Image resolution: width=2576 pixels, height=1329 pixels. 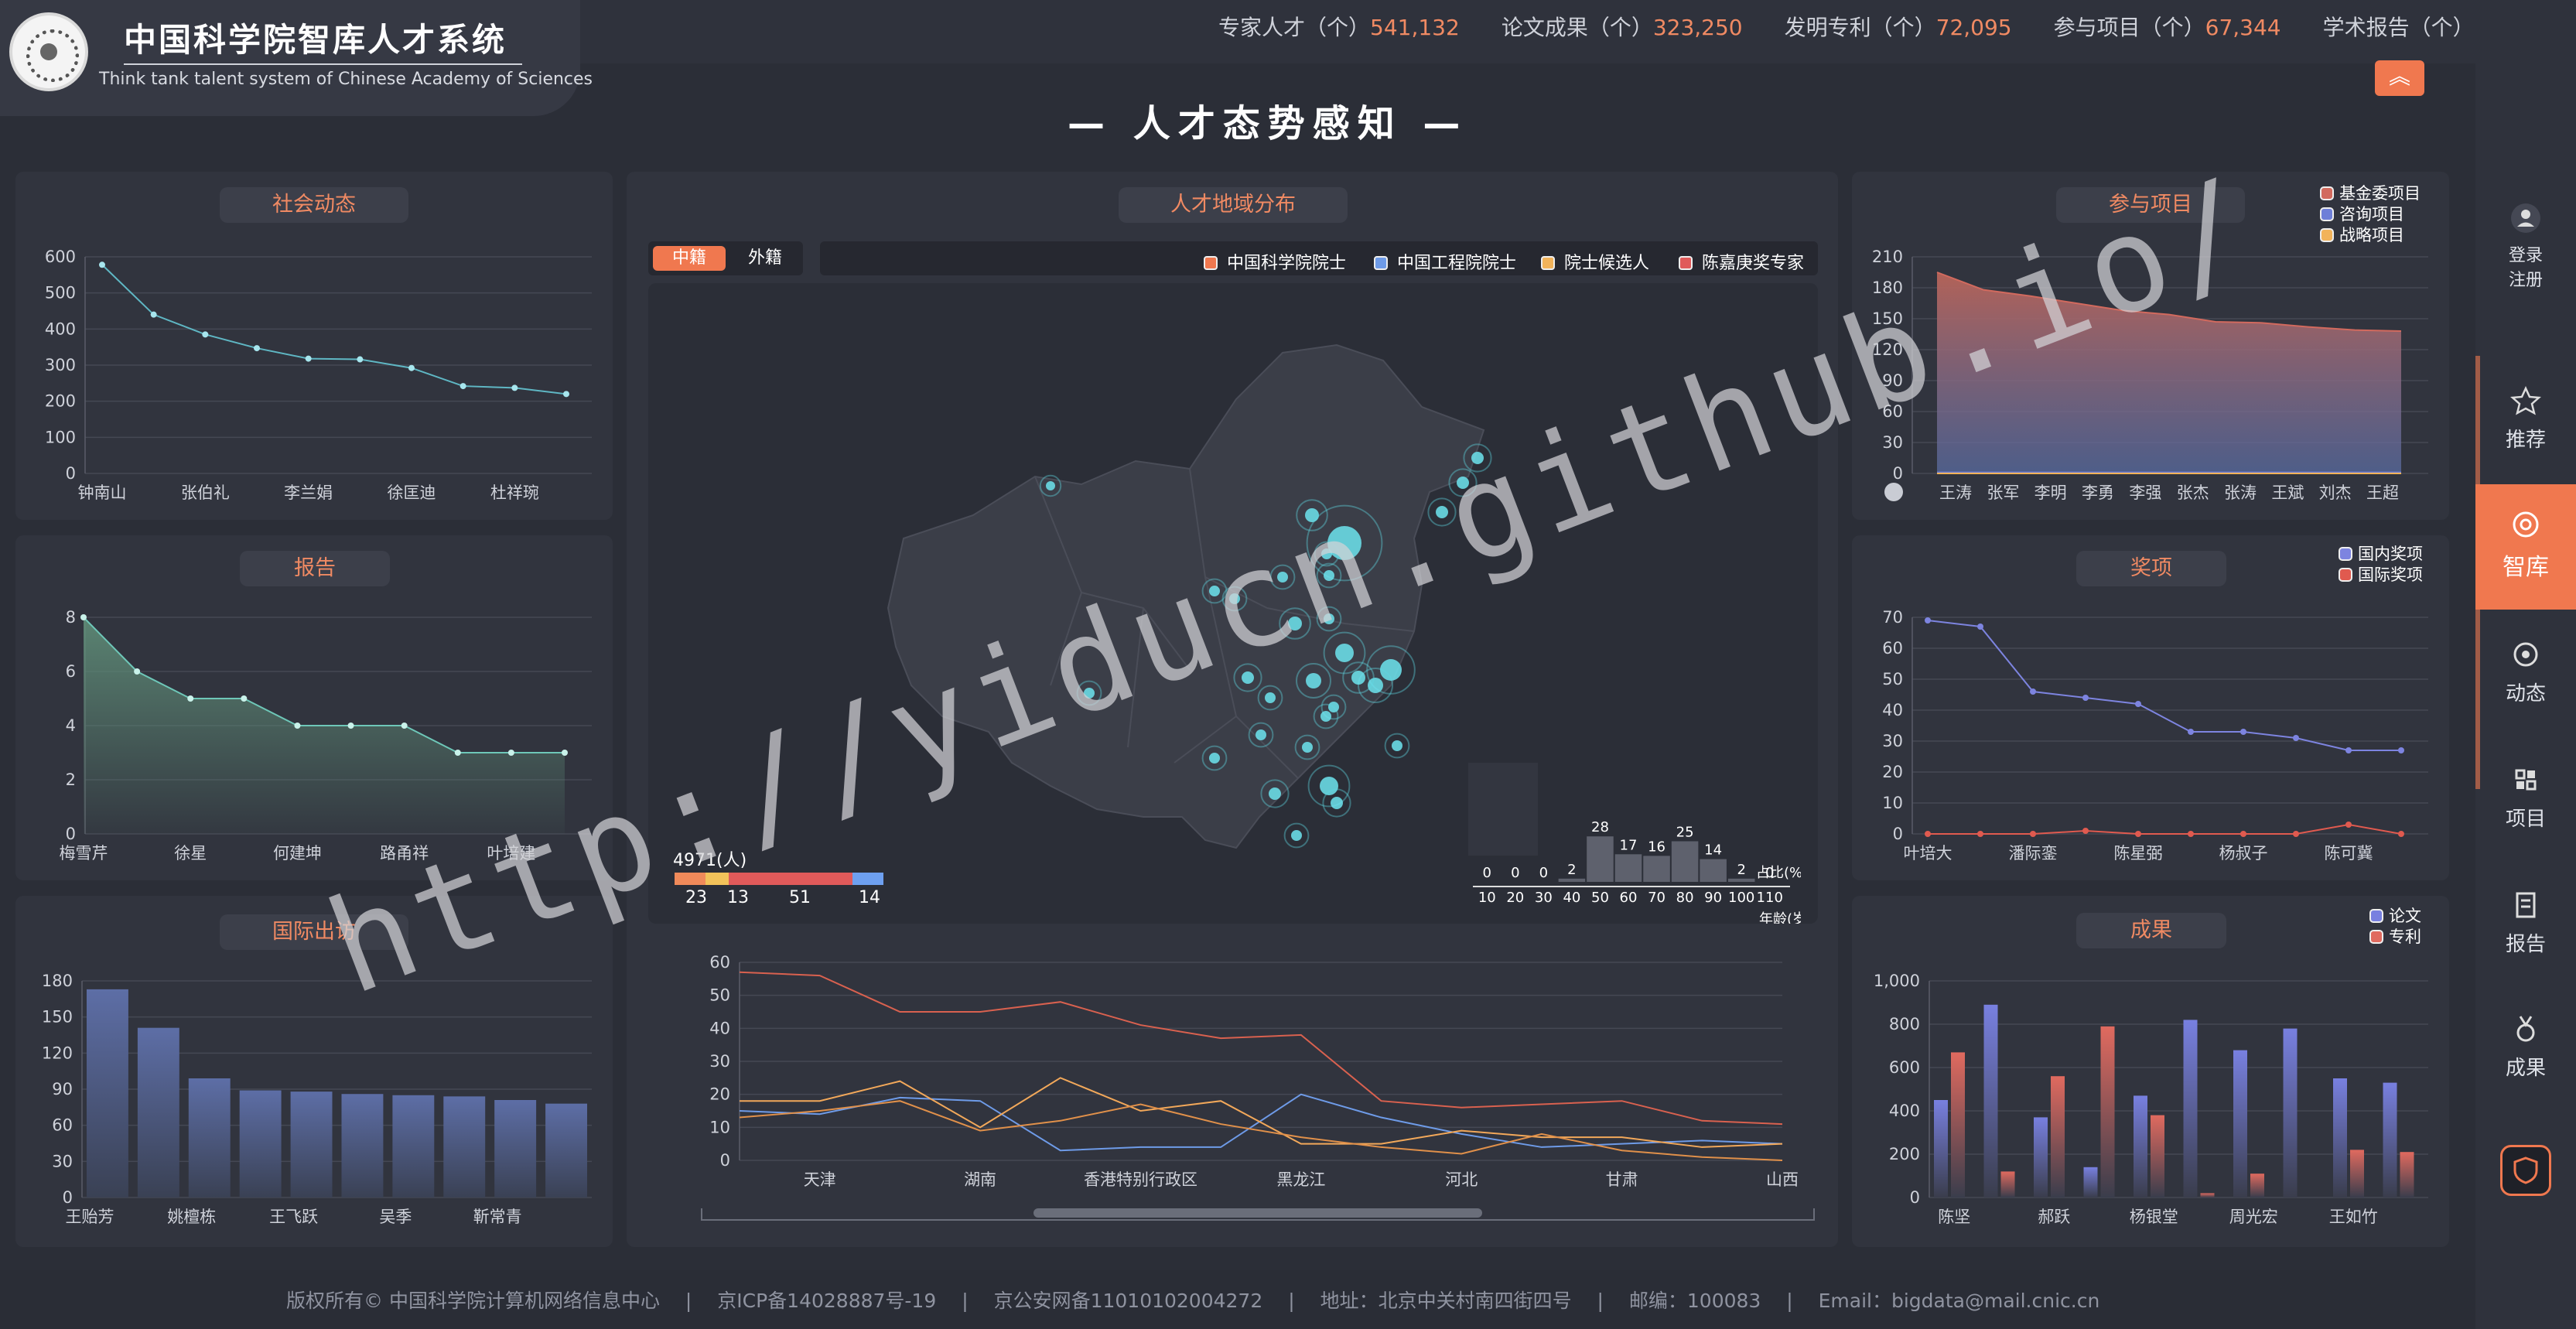 What do you see at coordinates (1741, 261) in the screenshot?
I see `legend-item-tan-kah-kee: 陈嘉庚奖专家` at bounding box center [1741, 261].